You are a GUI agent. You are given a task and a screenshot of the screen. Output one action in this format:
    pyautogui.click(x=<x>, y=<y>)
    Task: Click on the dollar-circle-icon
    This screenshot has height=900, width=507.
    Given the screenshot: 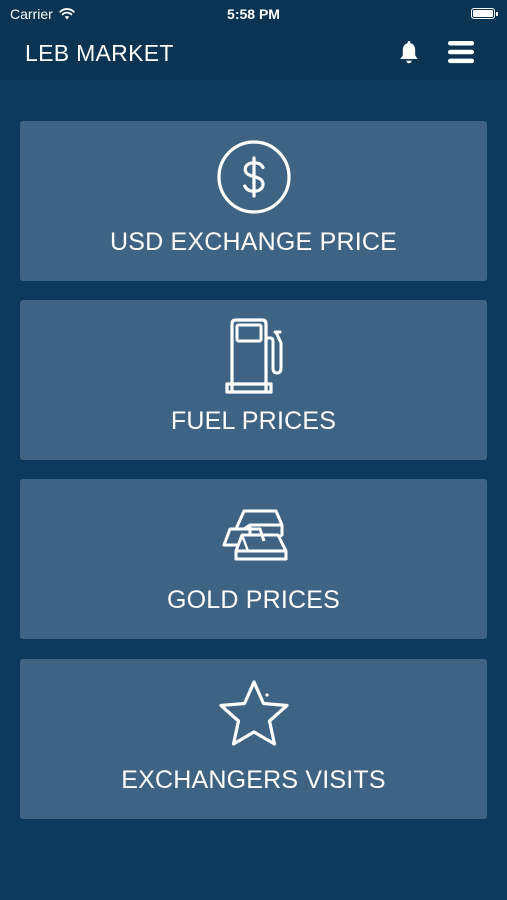 What is the action you would take?
    pyautogui.click(x=253, y=177)
    